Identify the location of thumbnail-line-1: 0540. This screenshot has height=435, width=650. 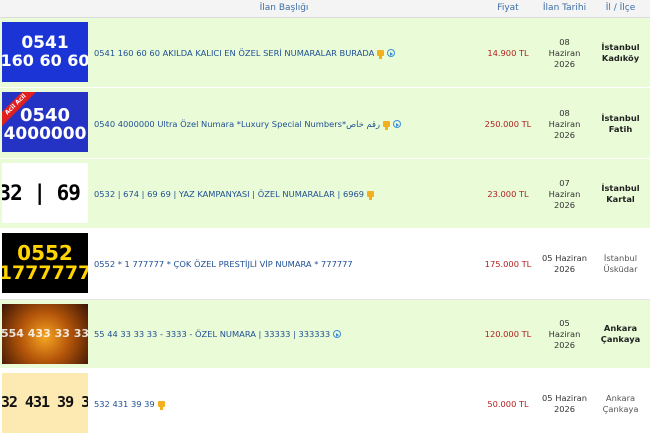
(45, 115).